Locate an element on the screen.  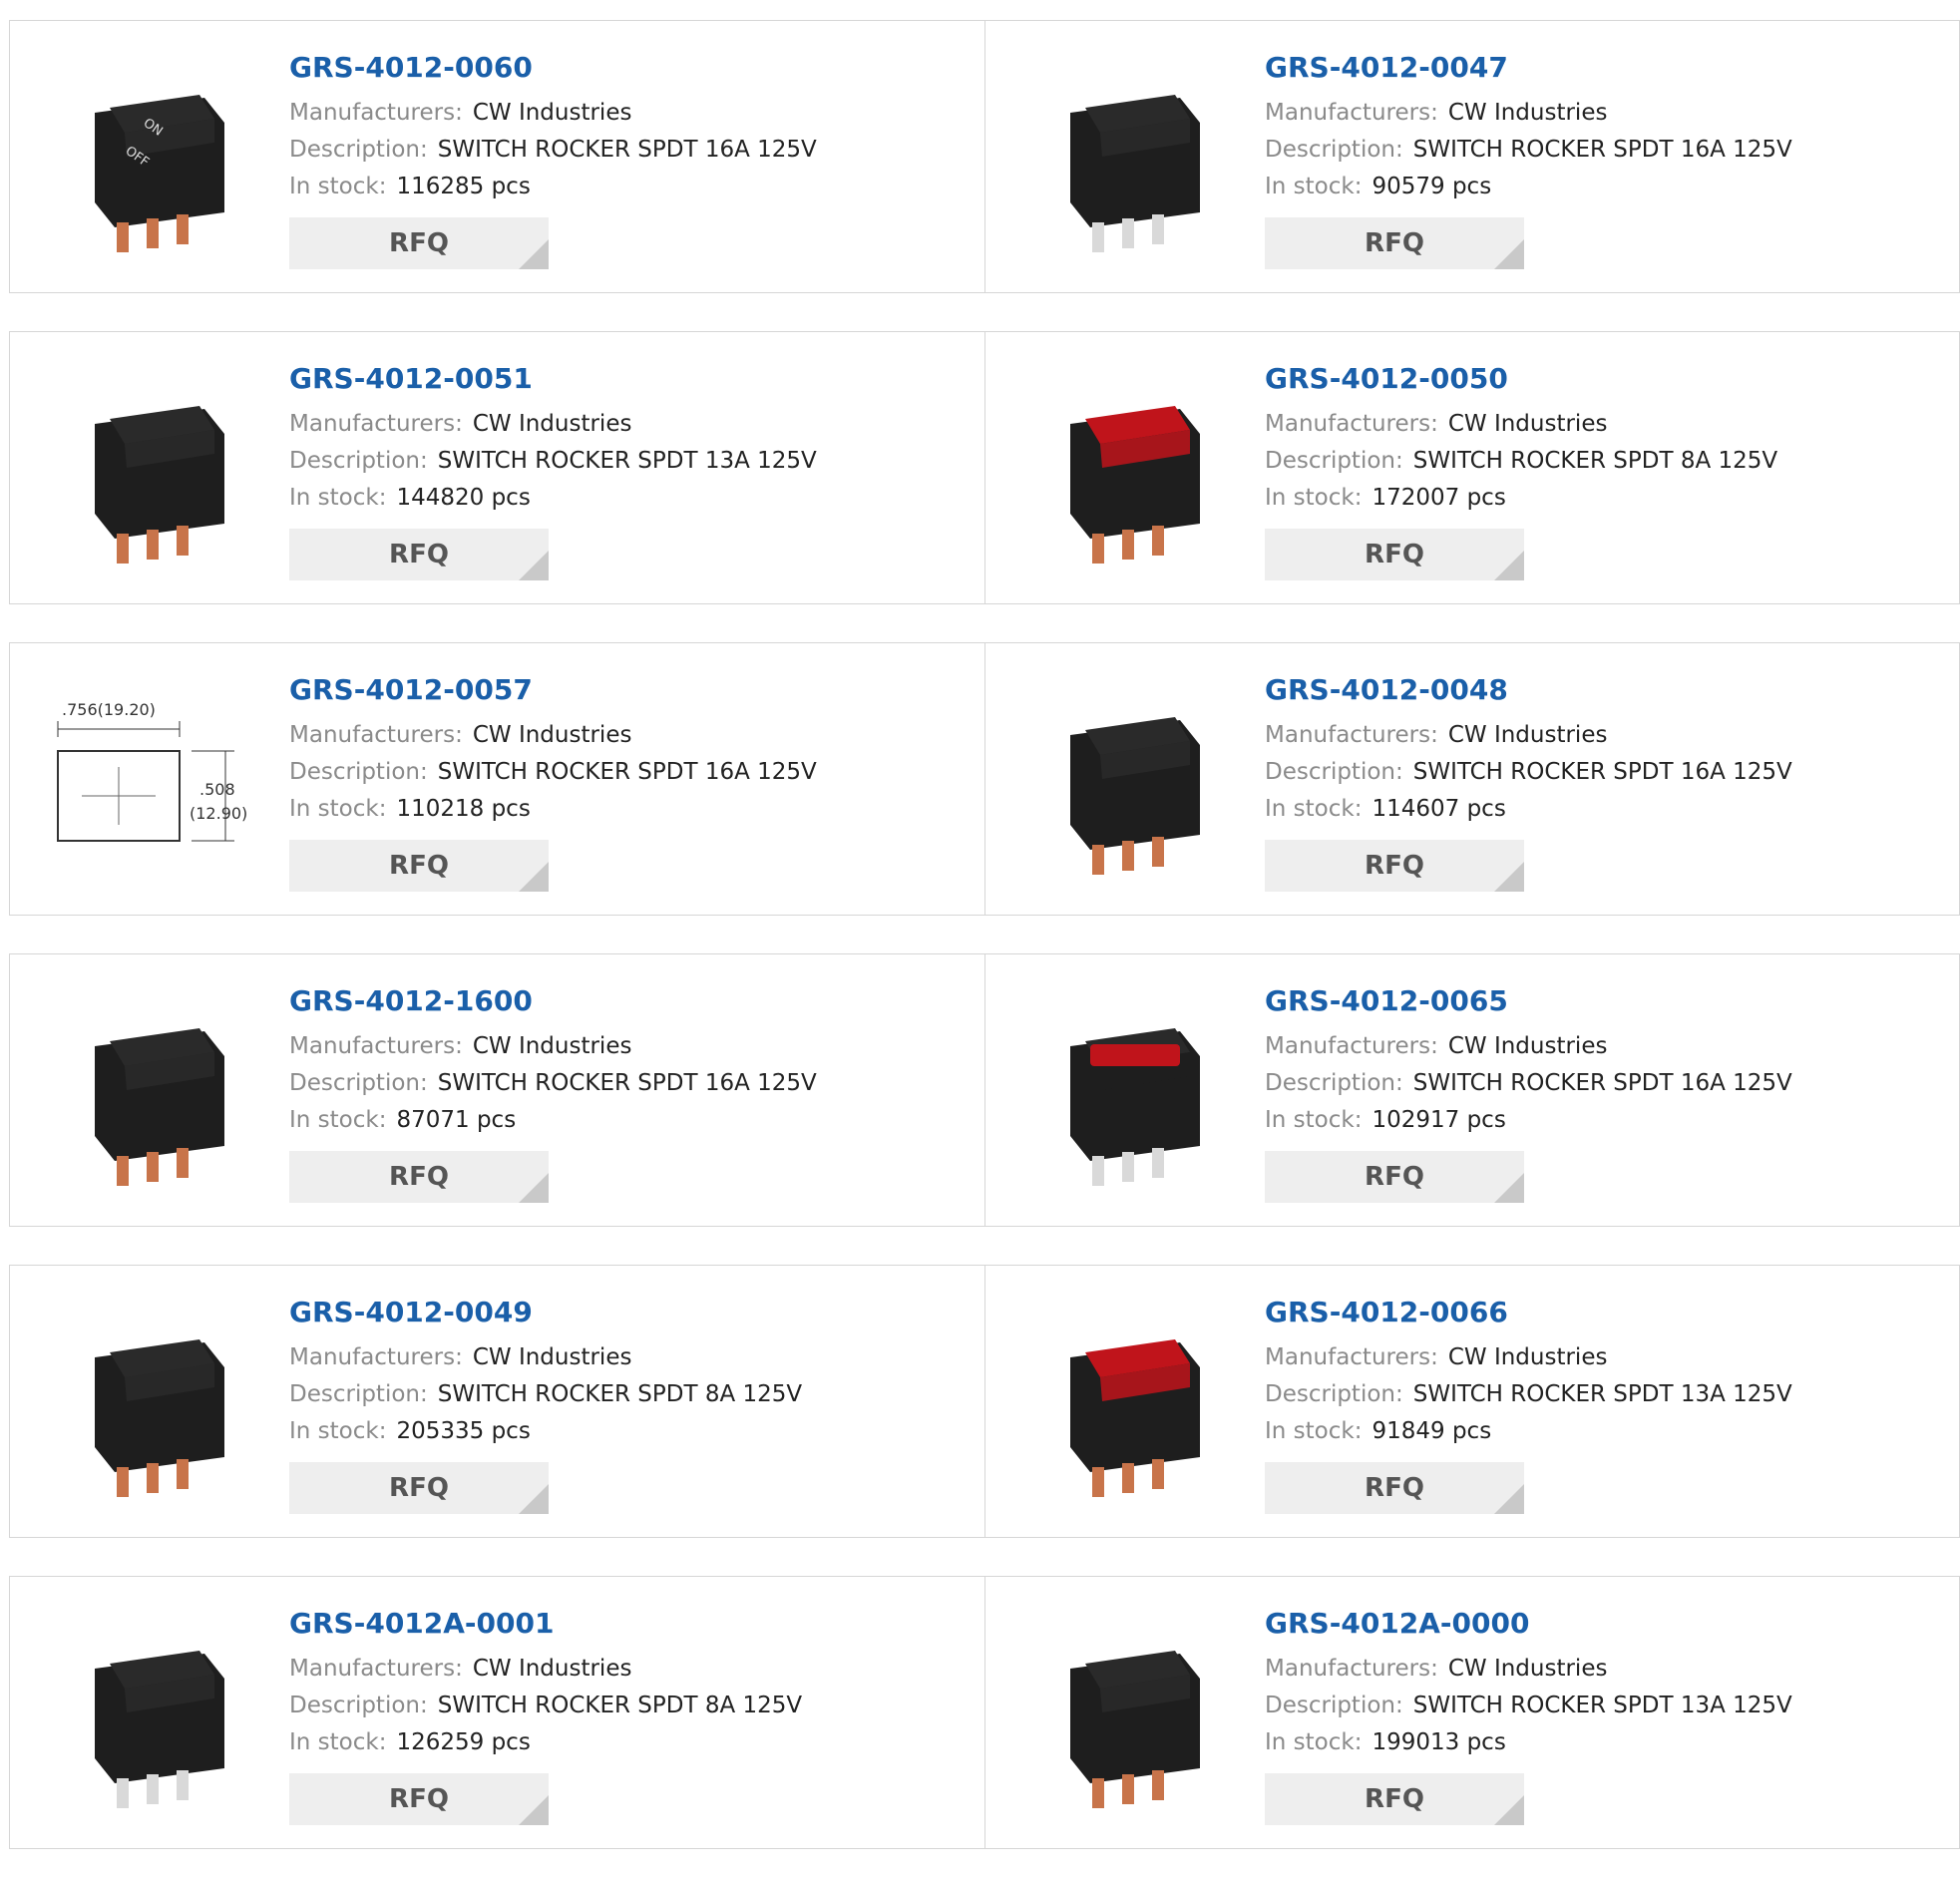
part-number-link: GRS-4012-0066 is located at coordinates (1528, 1312).